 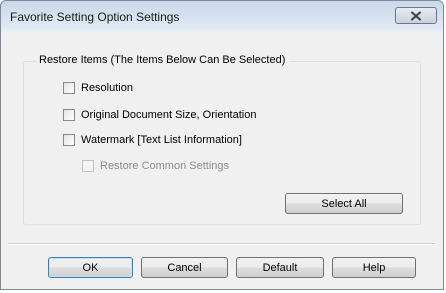 I want to click on restore-common-settings-label: Restore Common Settings, so click(x=164, y=166).